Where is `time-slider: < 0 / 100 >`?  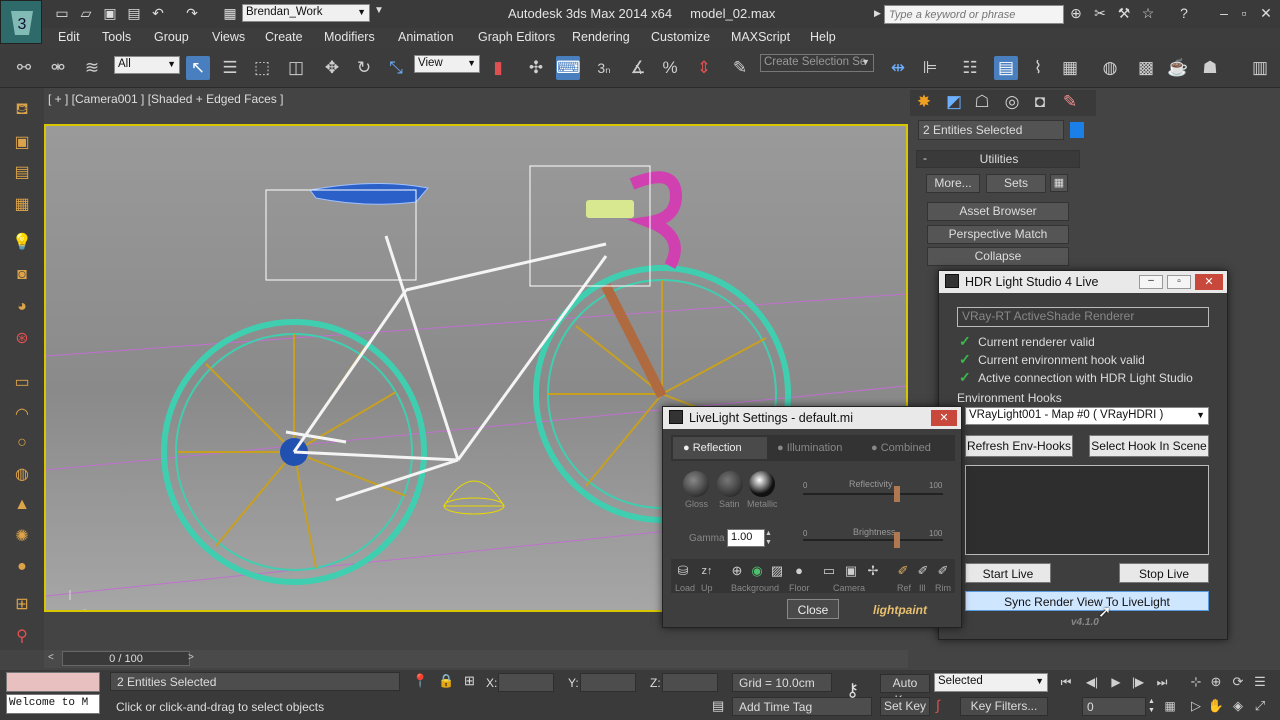
time-slider: < 0 / 100 > is located at coordinates (476, 659).